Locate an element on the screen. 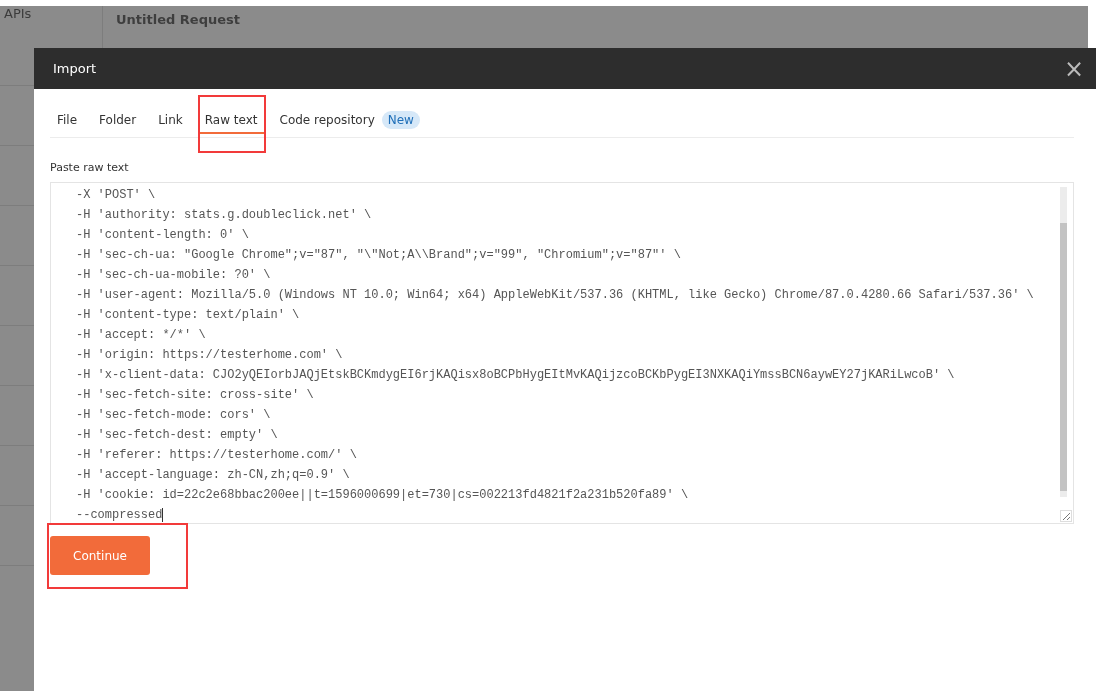  close-button: × is located at coordinates (1073, 68).